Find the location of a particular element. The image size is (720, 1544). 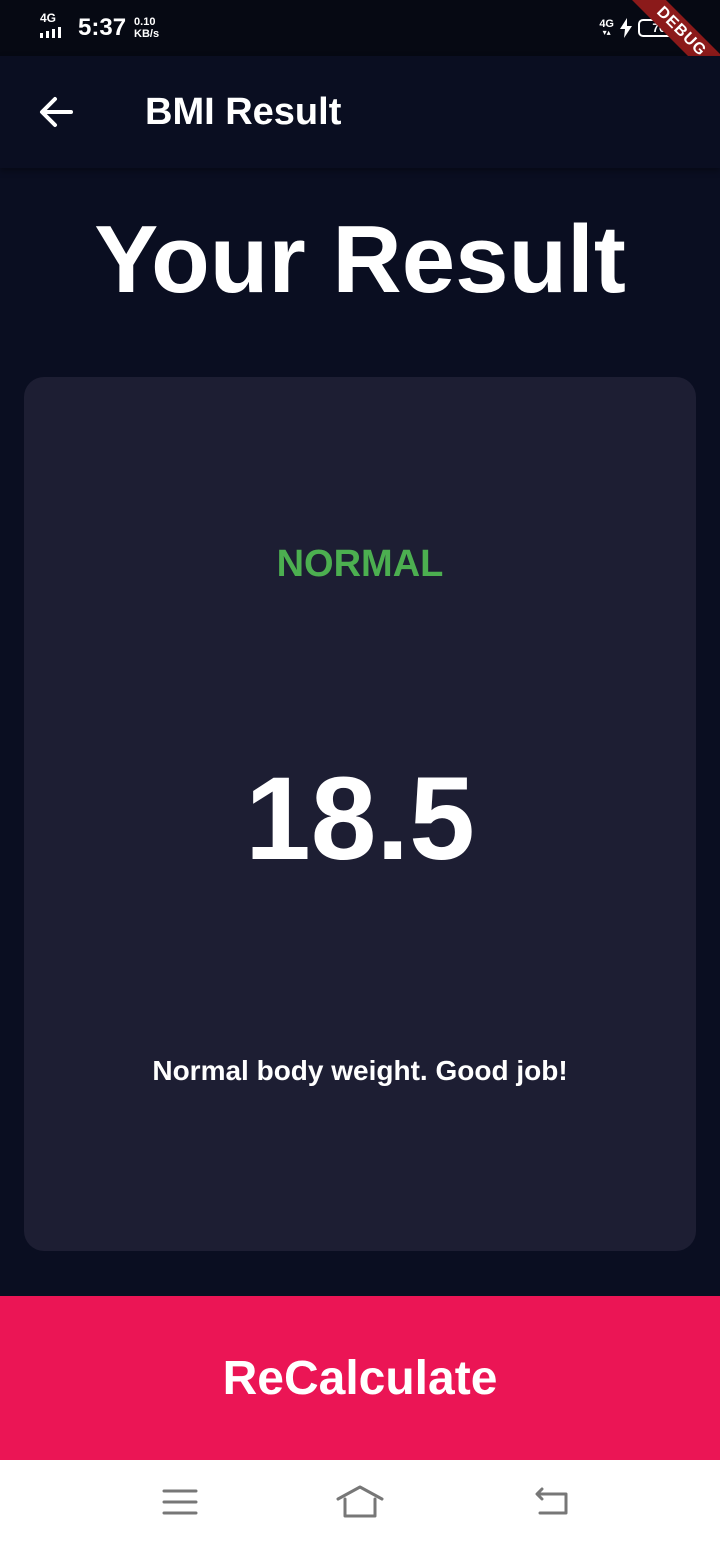

nav-back-button is located at coordinates (550, 1502).